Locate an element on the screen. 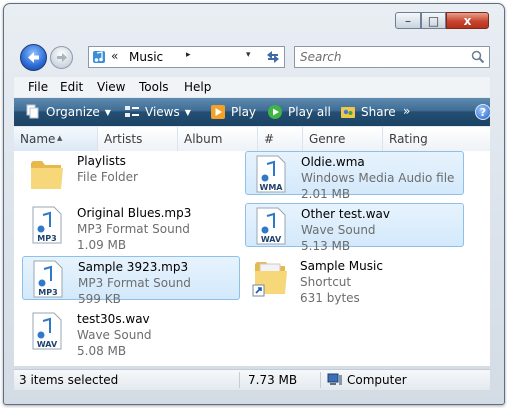 The image size is (507, 408). close-icon: x is located at coordinates (467, 20).